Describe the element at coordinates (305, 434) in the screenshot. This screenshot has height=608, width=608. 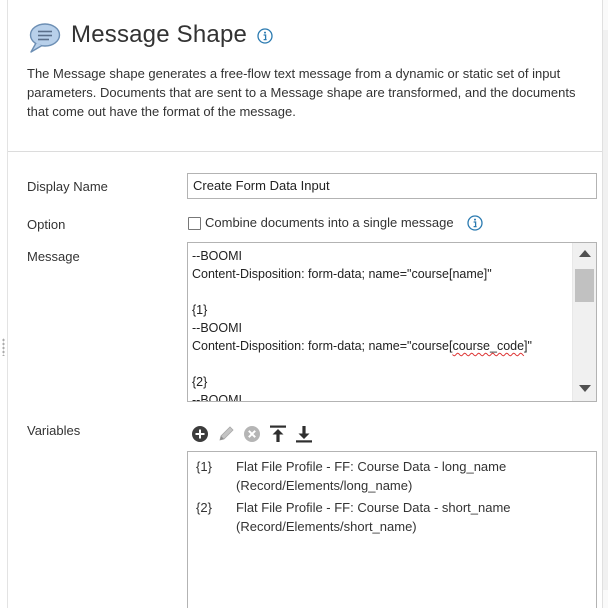
I see `move-to-bottom-icon` at that location.